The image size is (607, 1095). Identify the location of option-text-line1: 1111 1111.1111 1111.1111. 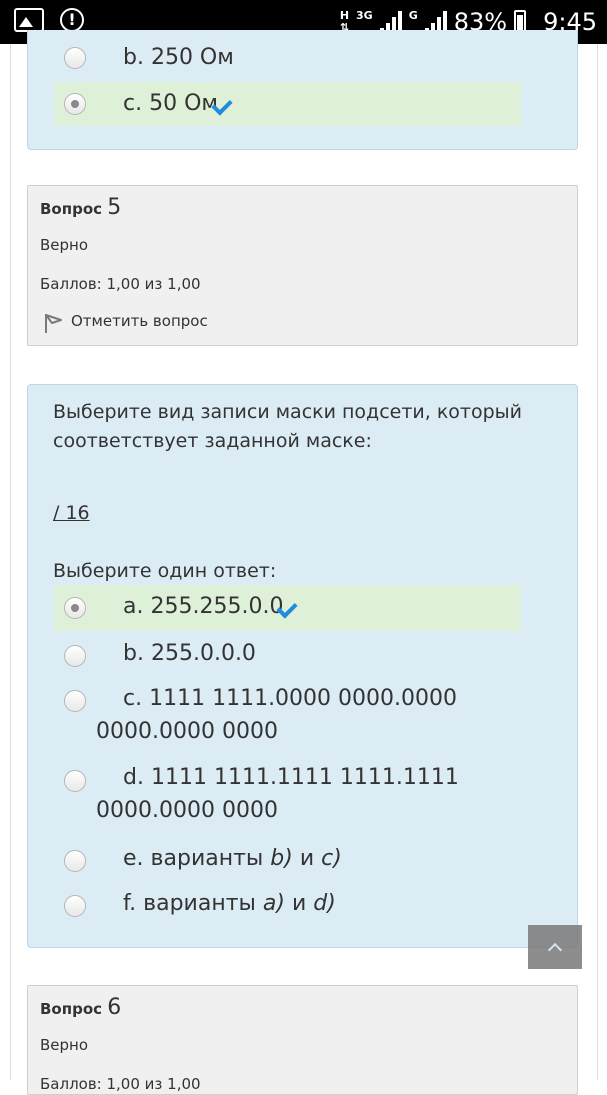
(304, 777).